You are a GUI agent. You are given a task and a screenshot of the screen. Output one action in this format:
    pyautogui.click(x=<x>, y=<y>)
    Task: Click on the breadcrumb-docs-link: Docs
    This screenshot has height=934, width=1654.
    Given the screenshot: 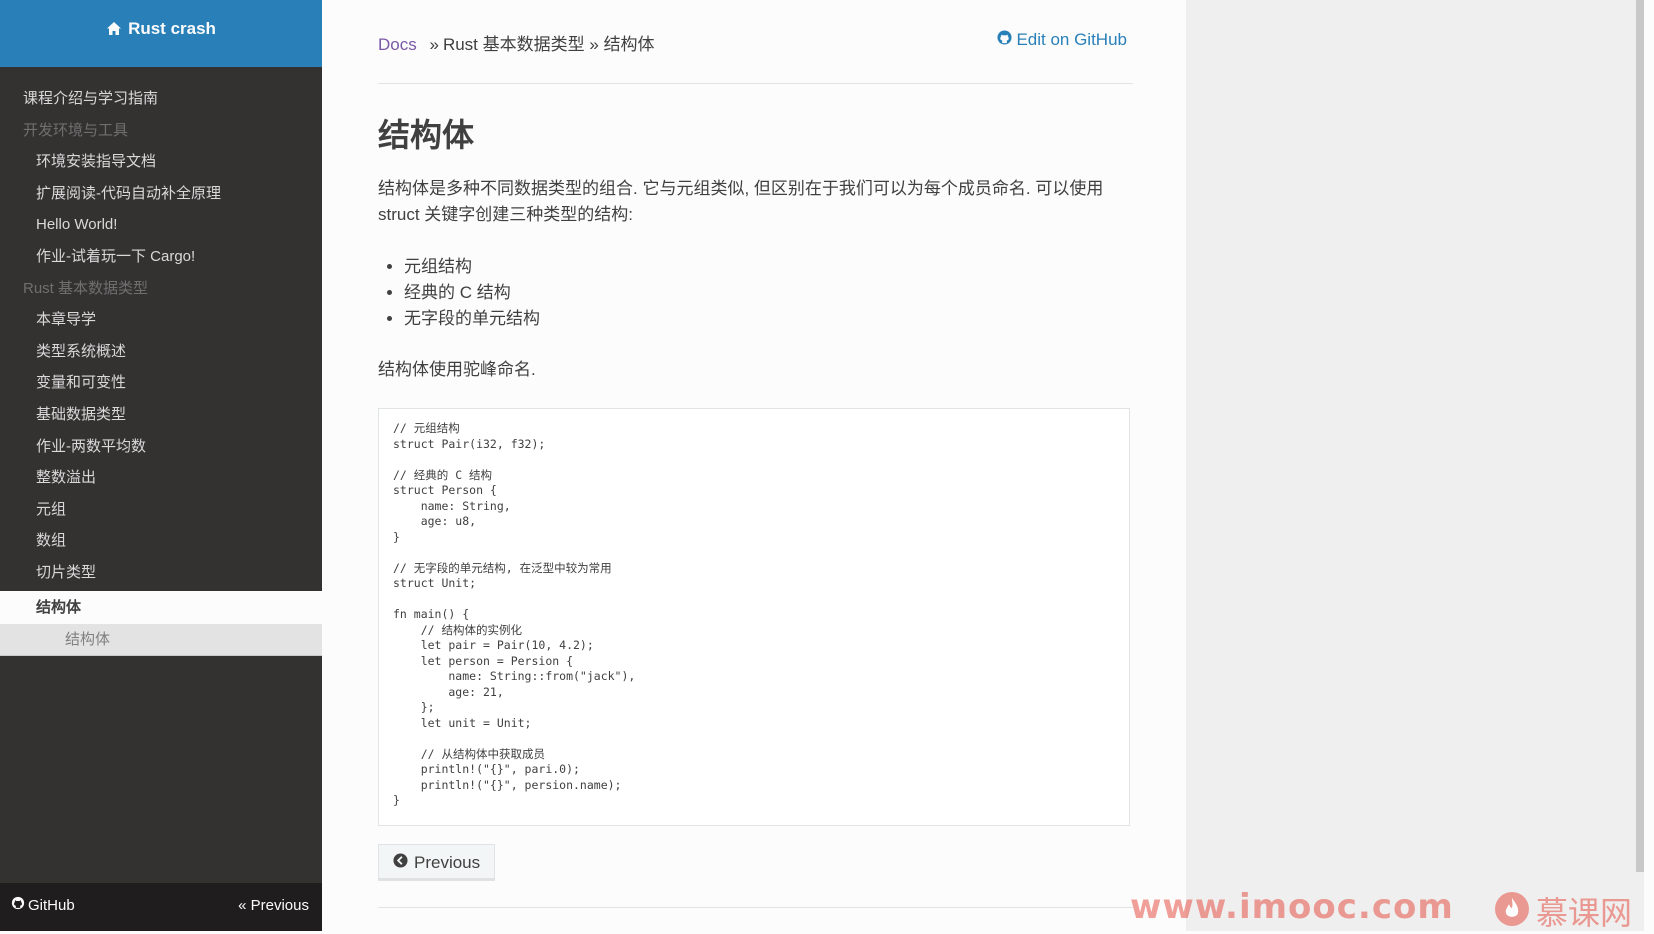 What is the action you would take?
    pyautogui.click(x=397, y=44)
    